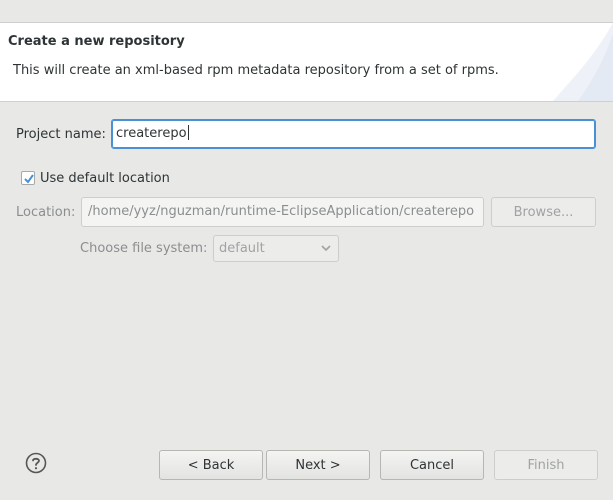  What do you see at coordinates (326, 248) in the screenshot?
I see `chevron-down-icon` at bounding box center [326, 248].